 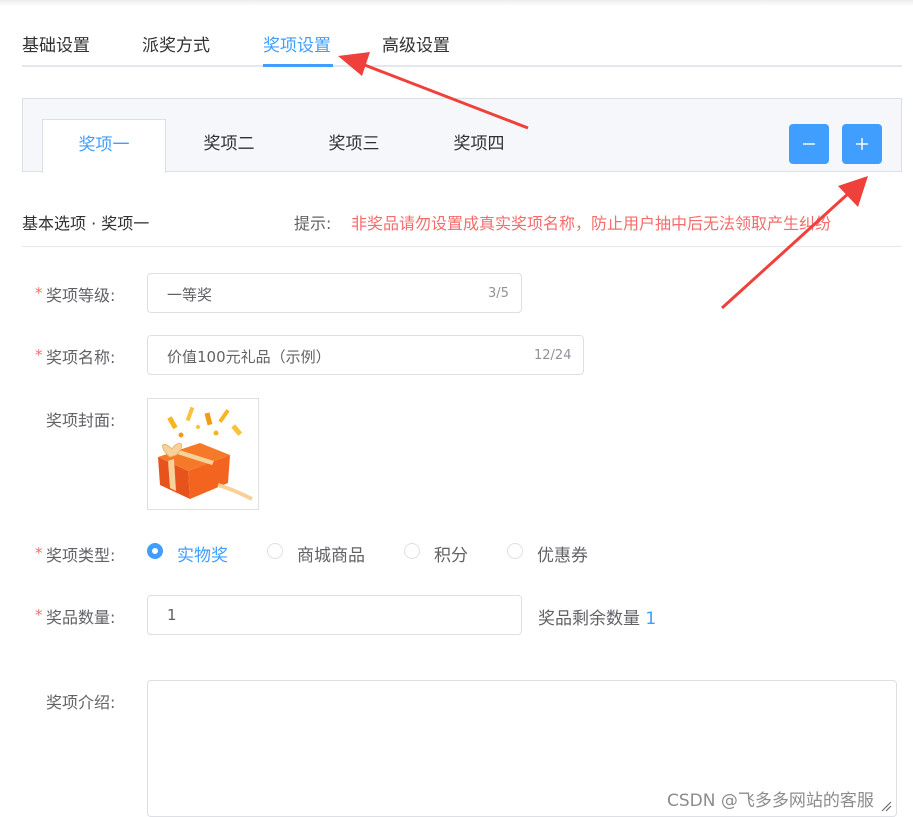 What do you see at coordinates (479, 145) in the screenshot?
I see `prize-tab-4: 奖项四` at bounding box center [479, 145].